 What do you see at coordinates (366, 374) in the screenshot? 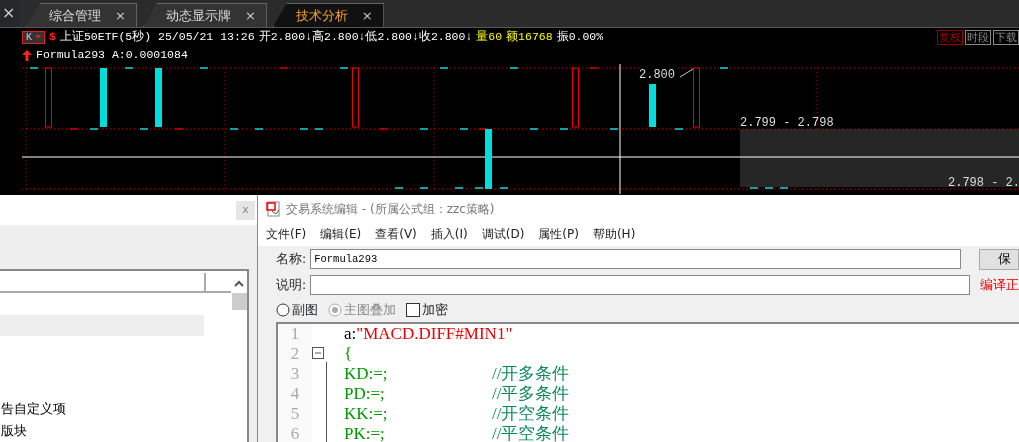
I see `code-text: KD:=;` at bounding box center [366, 374].